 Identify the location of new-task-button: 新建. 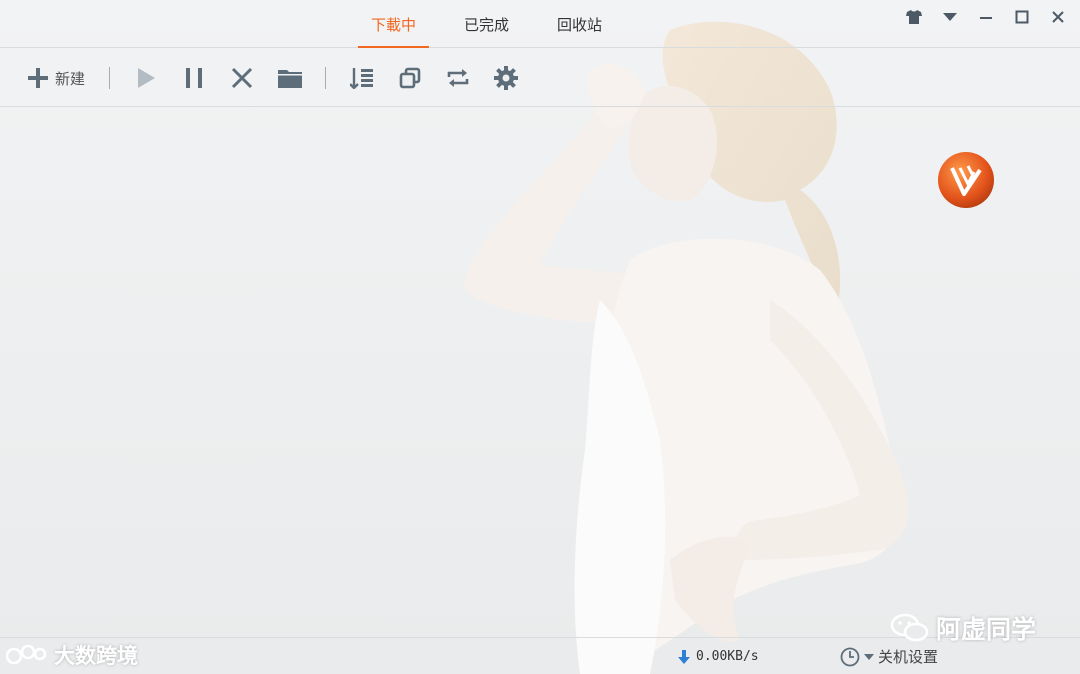
(56, 78).